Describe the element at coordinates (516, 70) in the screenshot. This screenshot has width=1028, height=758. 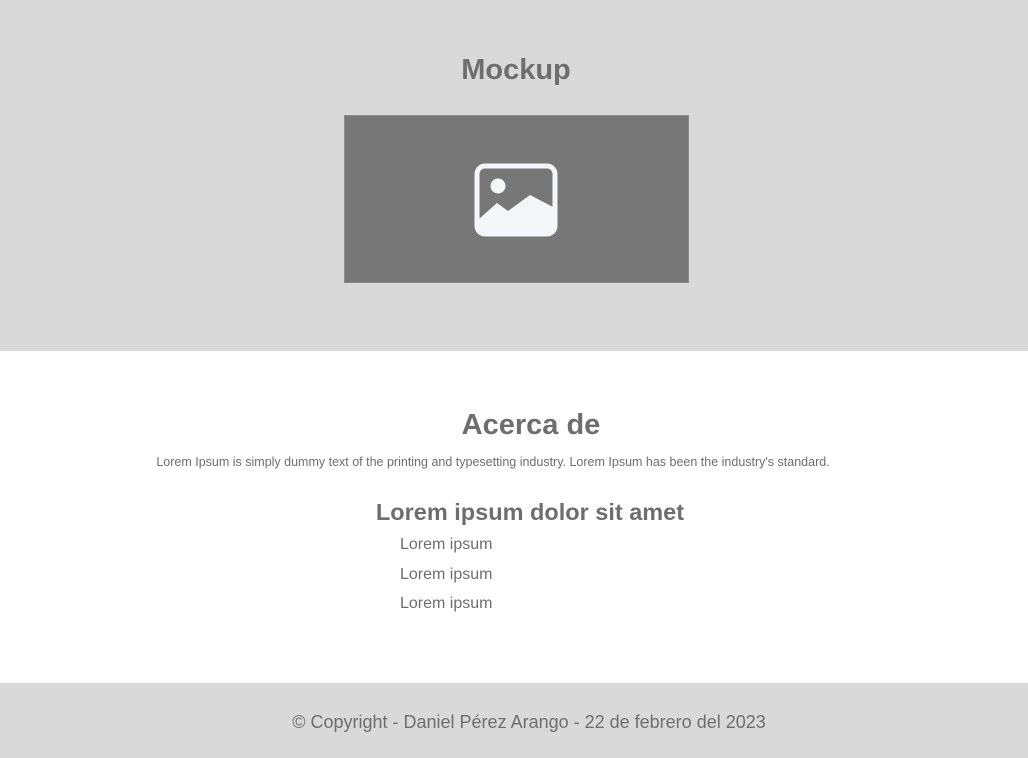
I see `hero-title: Mockup` at that location.